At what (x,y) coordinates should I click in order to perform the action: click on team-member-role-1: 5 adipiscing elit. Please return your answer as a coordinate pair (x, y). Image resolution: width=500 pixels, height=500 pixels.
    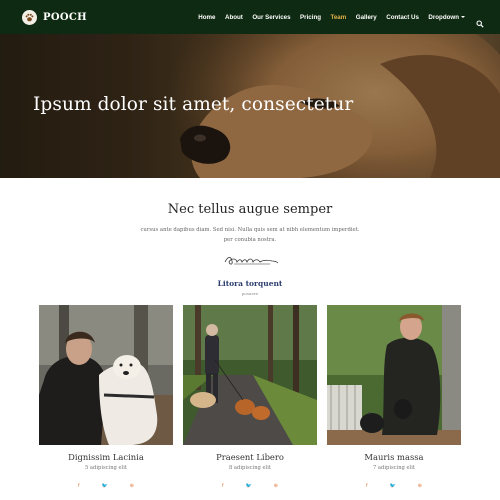
    Looking at the image, I should click on (105, 468).